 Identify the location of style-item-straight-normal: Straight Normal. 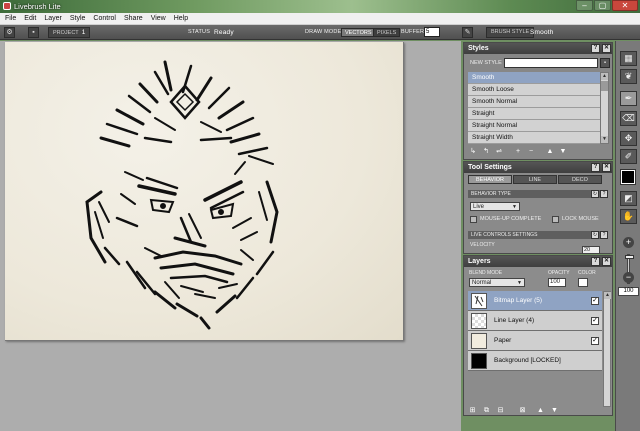
(534, 126).